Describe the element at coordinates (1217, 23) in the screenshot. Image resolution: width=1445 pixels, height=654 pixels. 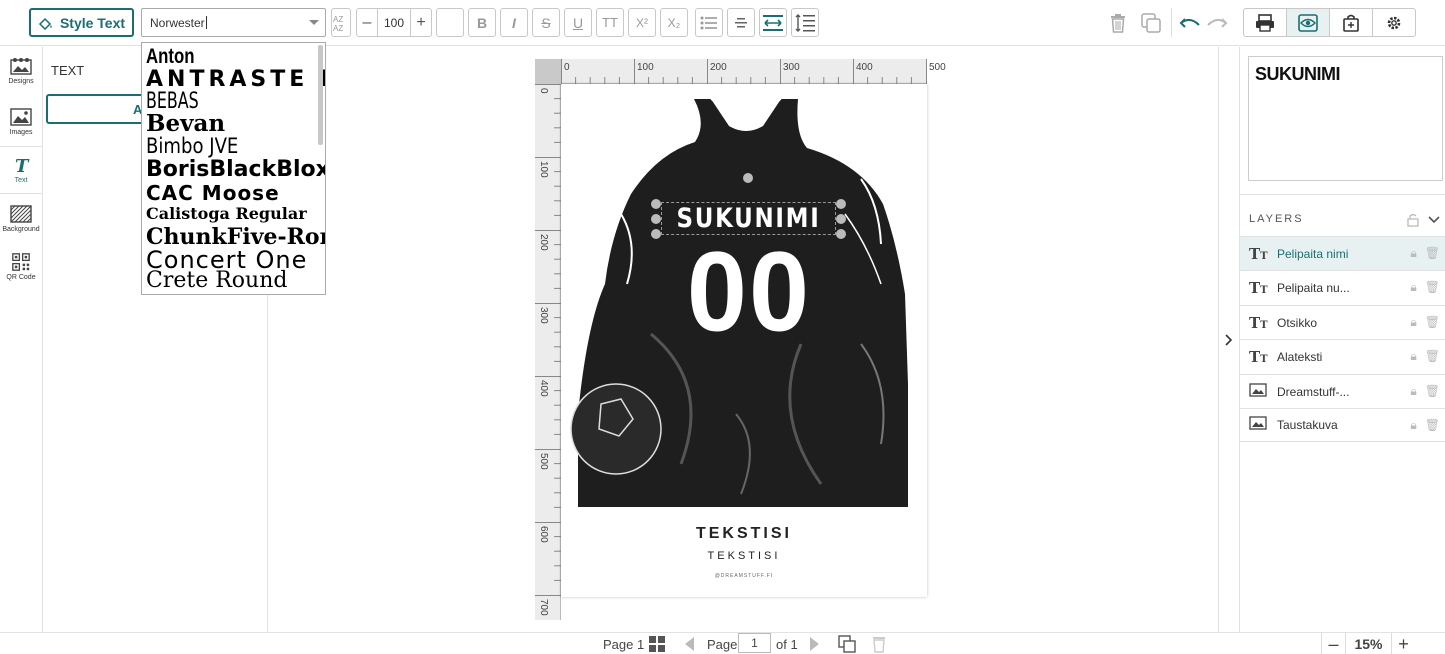
I see `redo-button` at that location.